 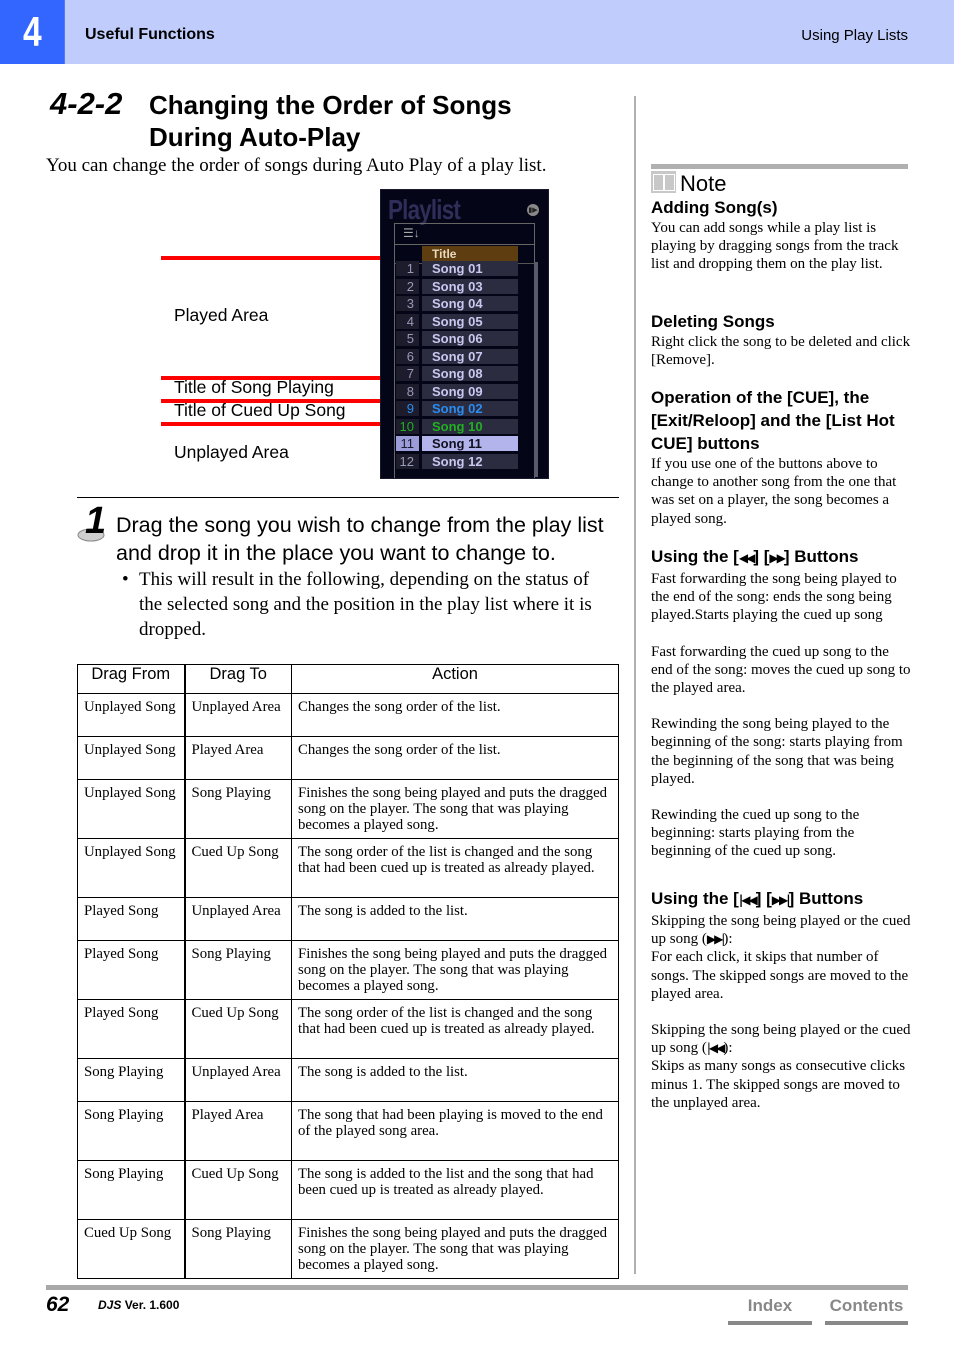 I want to click on playlist-row-number: 8, so click(x=407, y=391).